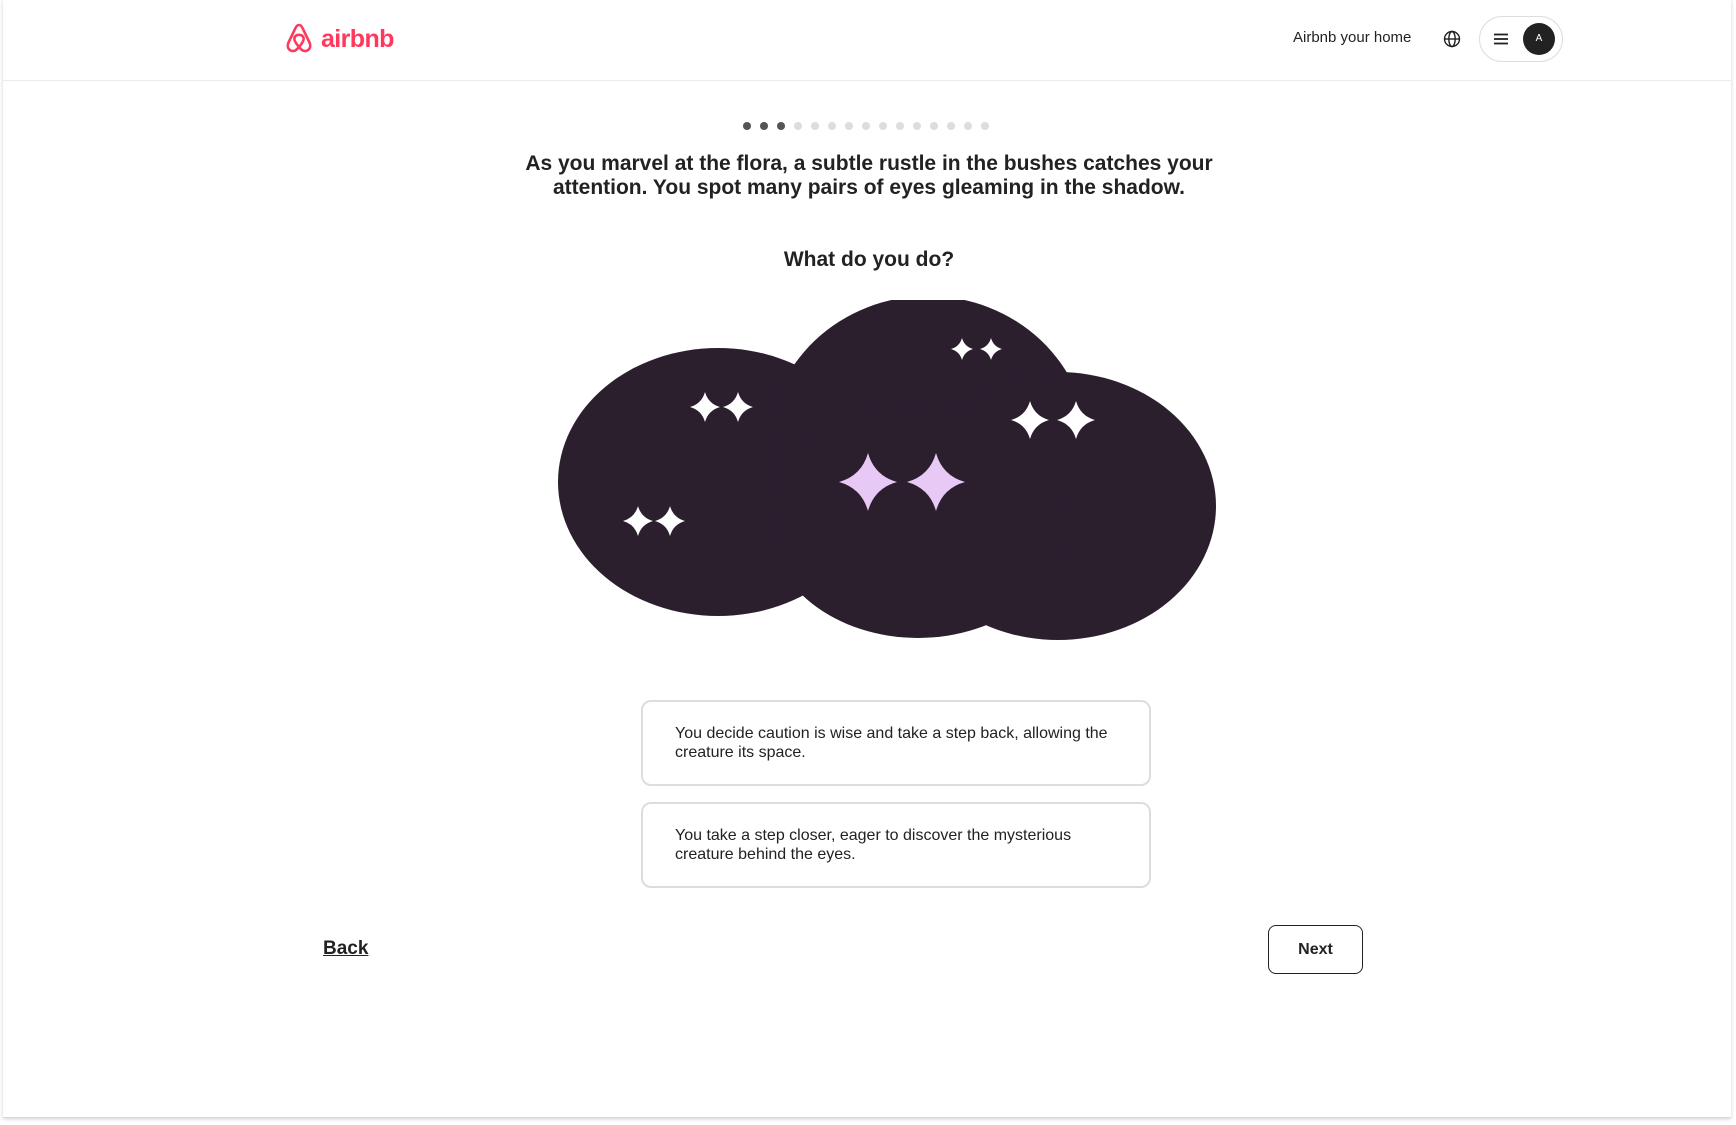 The width and height of the screenshot is (1736, 1125). What do you see at coordinates (1521, 39) in the screenshot?
I see `user-menu-button: A` at bounding box center [1521, 39].